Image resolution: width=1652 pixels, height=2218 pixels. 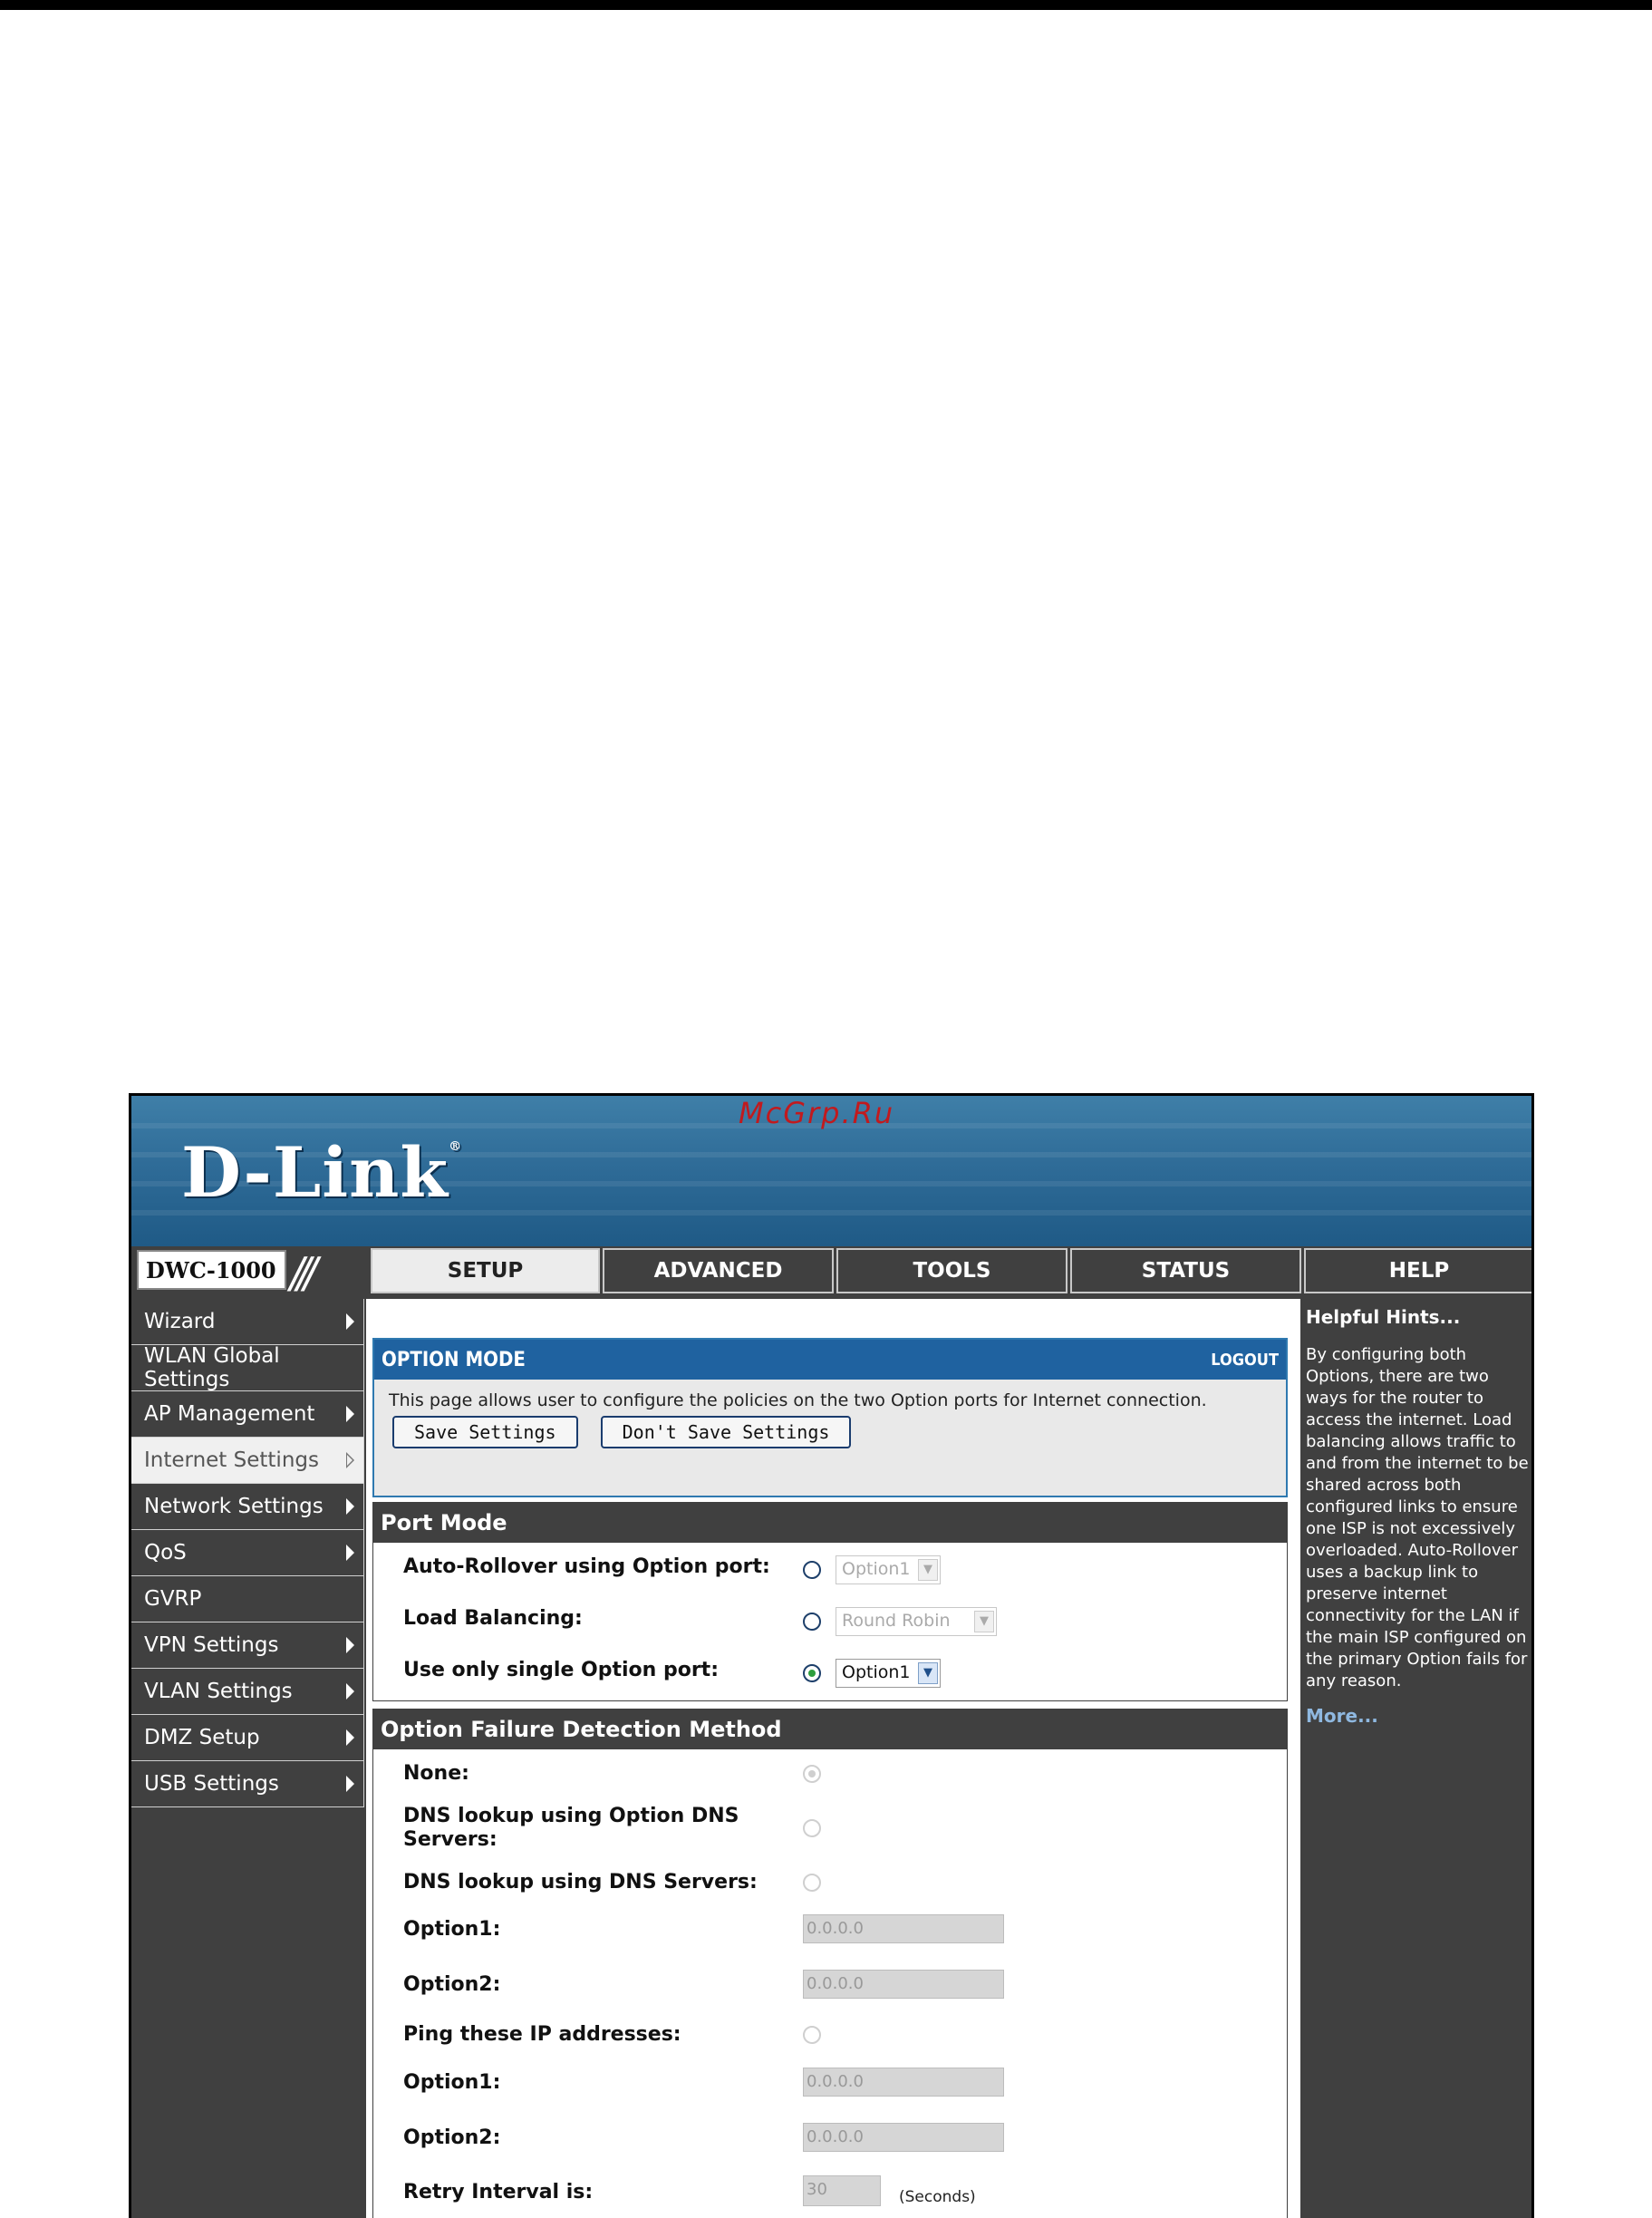 What do you see at coordinates (580, 1882) in the screenshot?
I see `dns-servers-label: DNS lookup using DNS Servers:` at bounding box center [580, 1882].